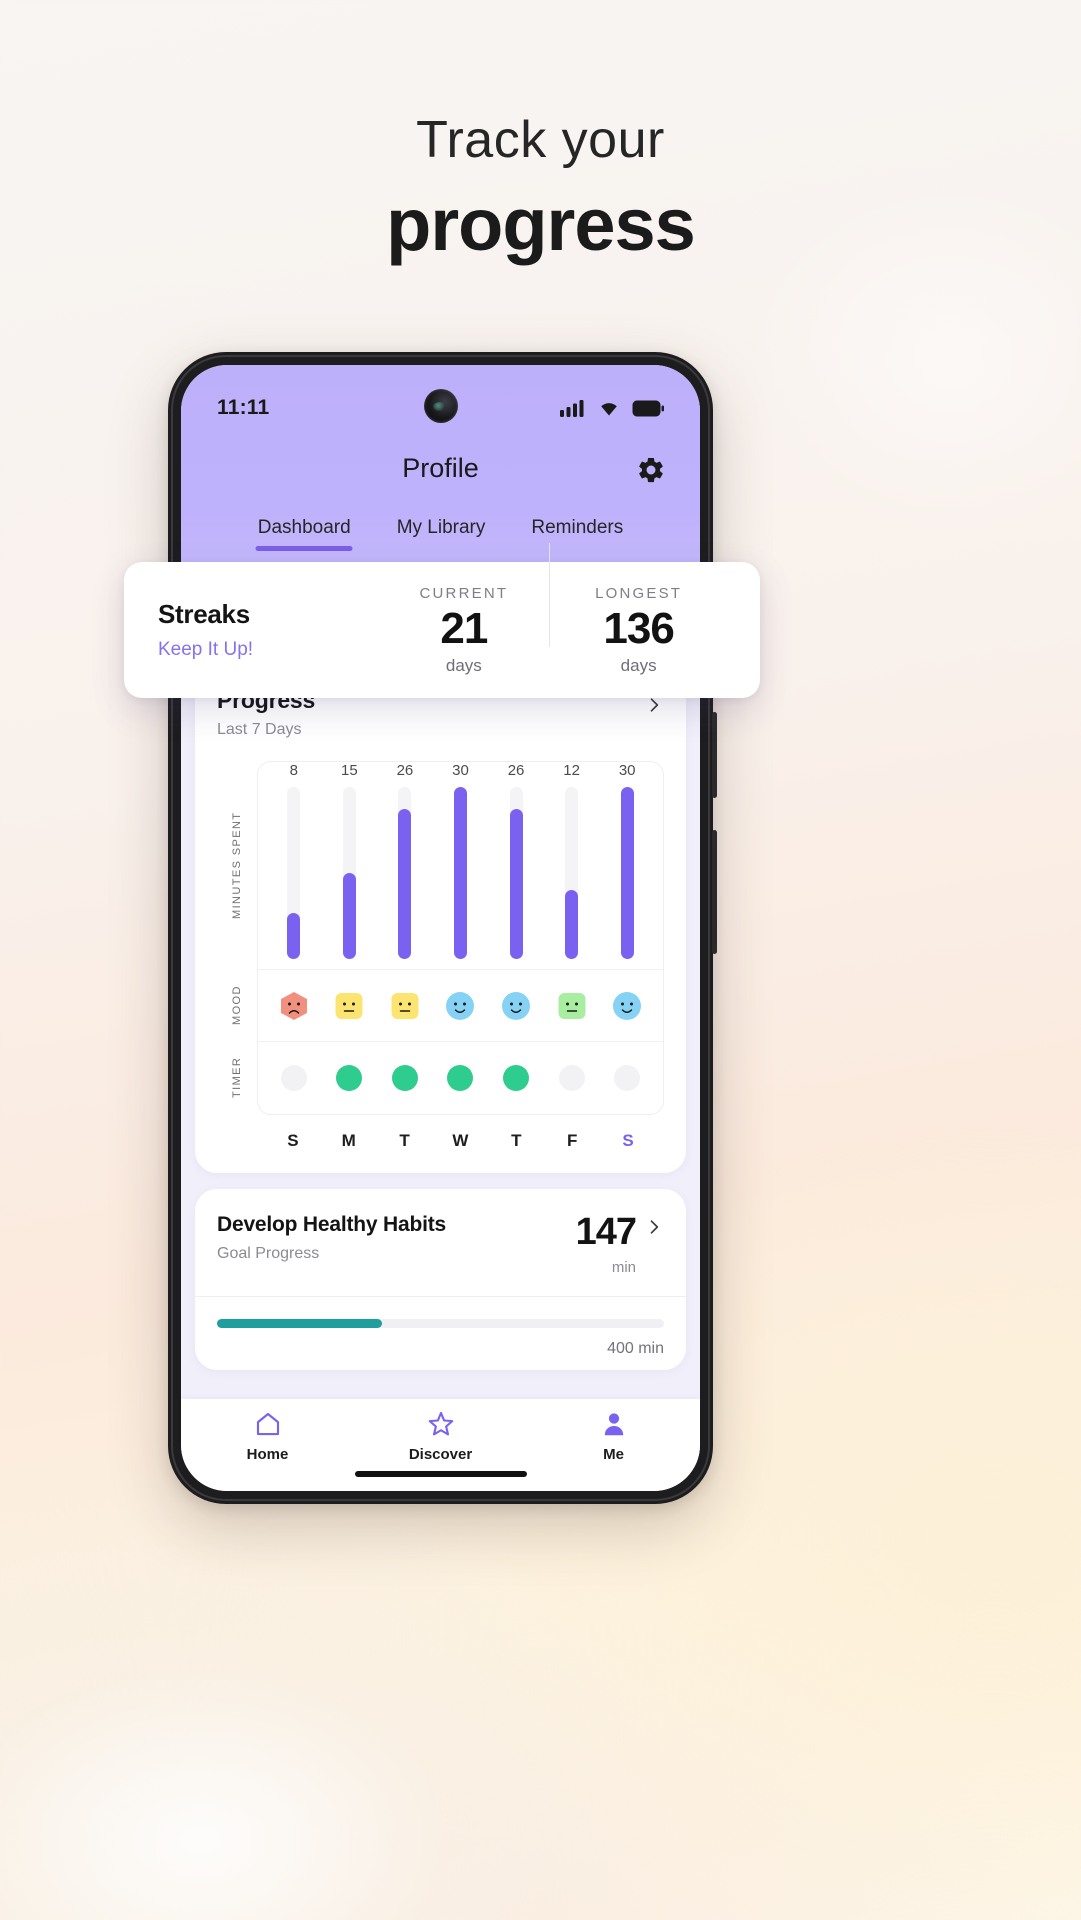  I want to click on nav-item-me: Me, so click(614, 1436).